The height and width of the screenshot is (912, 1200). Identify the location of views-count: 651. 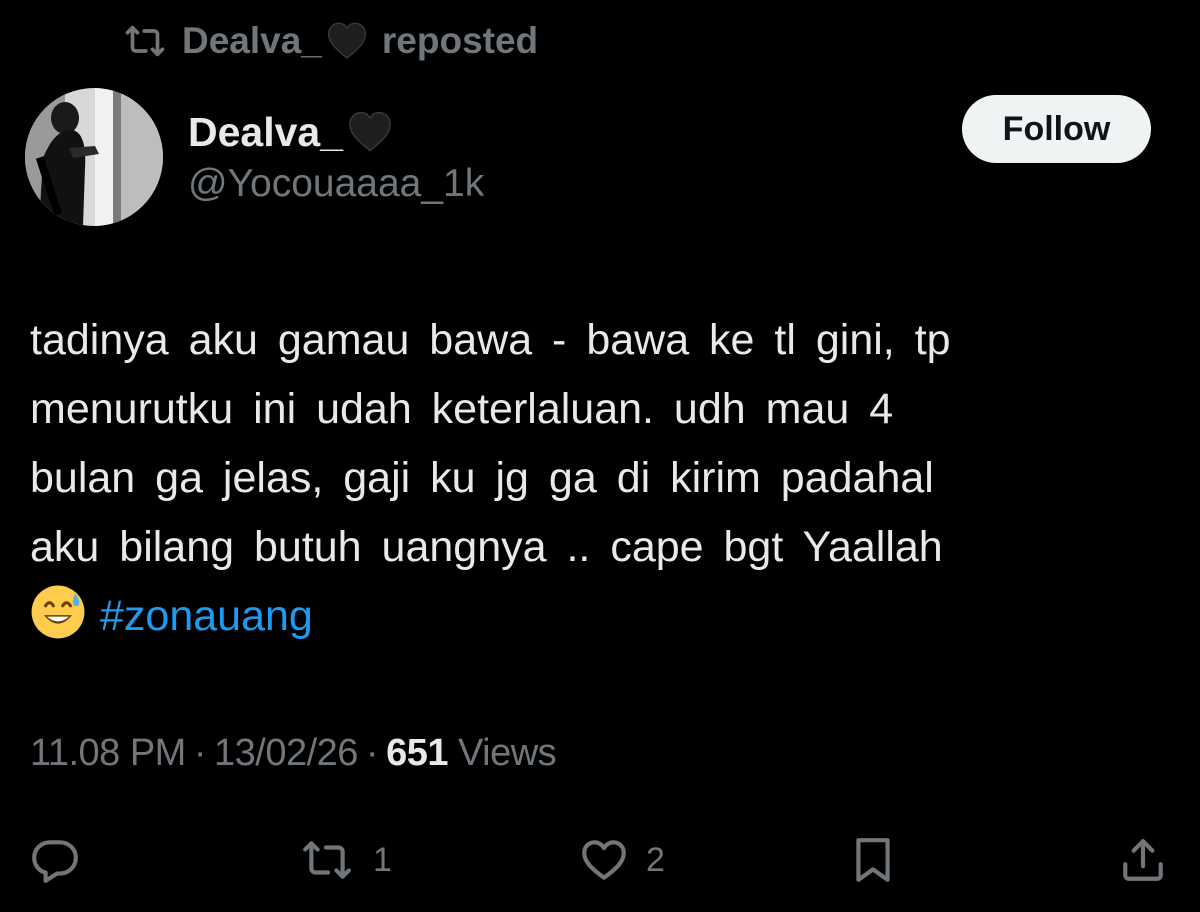
(417, 753).